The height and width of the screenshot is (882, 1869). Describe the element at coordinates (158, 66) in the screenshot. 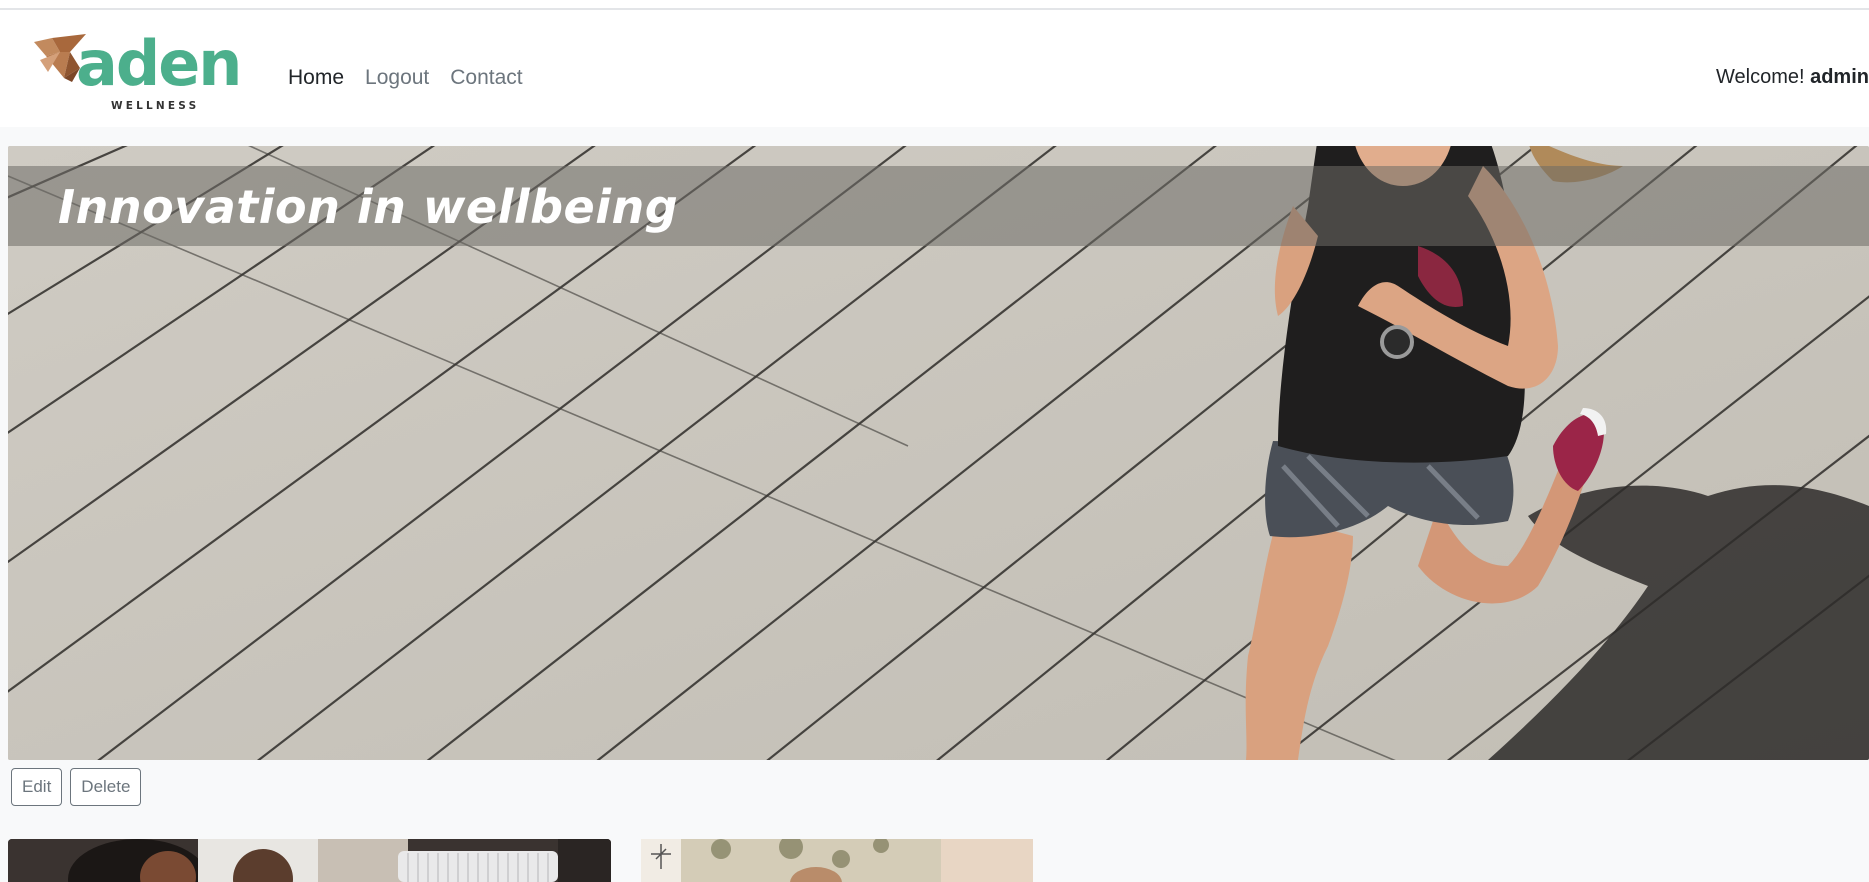

I see `brand-wordmark: aden` at that location.